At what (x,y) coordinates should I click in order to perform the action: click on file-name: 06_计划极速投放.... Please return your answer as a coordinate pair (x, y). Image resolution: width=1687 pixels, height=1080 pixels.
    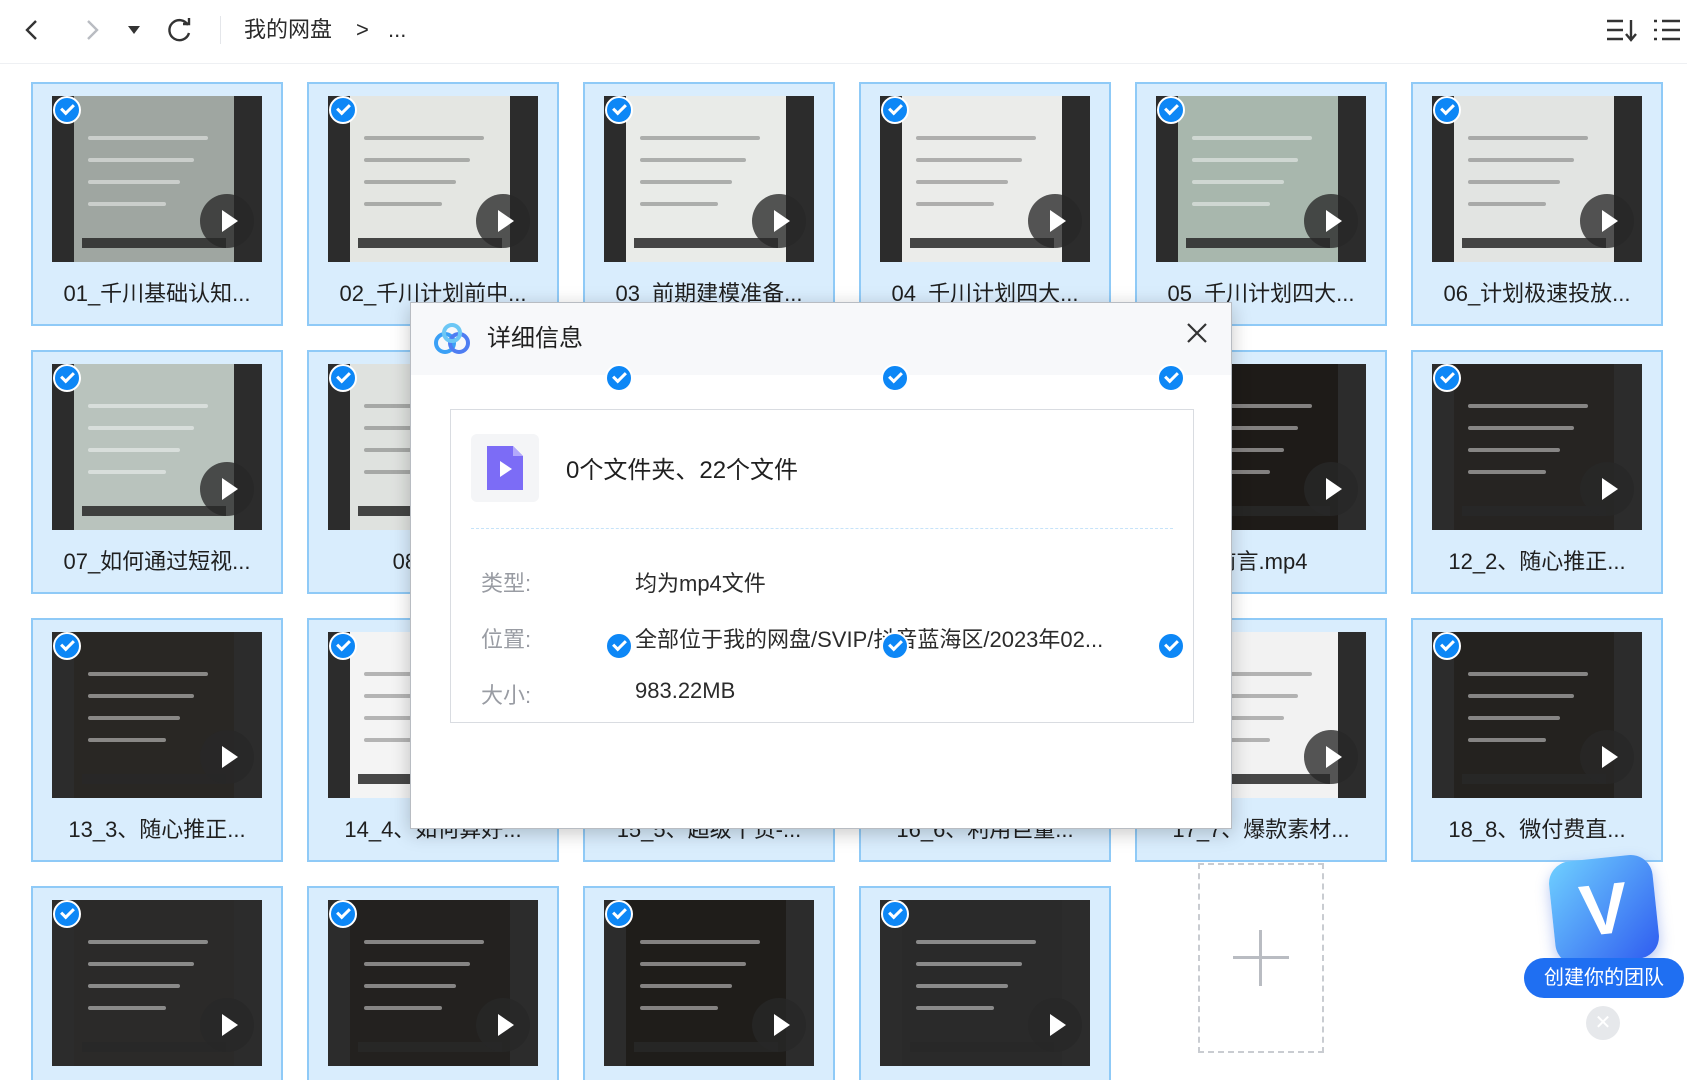
    Looking at the image, I should click on (1537, 293).